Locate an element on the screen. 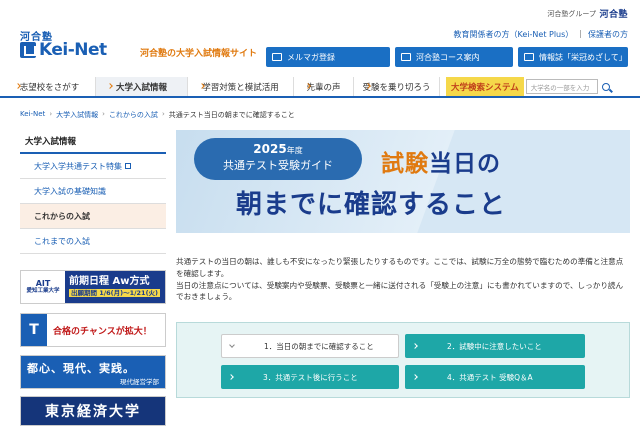 This screenshot has height=426, width=640. book-icon is located at coordinates (28, 50).